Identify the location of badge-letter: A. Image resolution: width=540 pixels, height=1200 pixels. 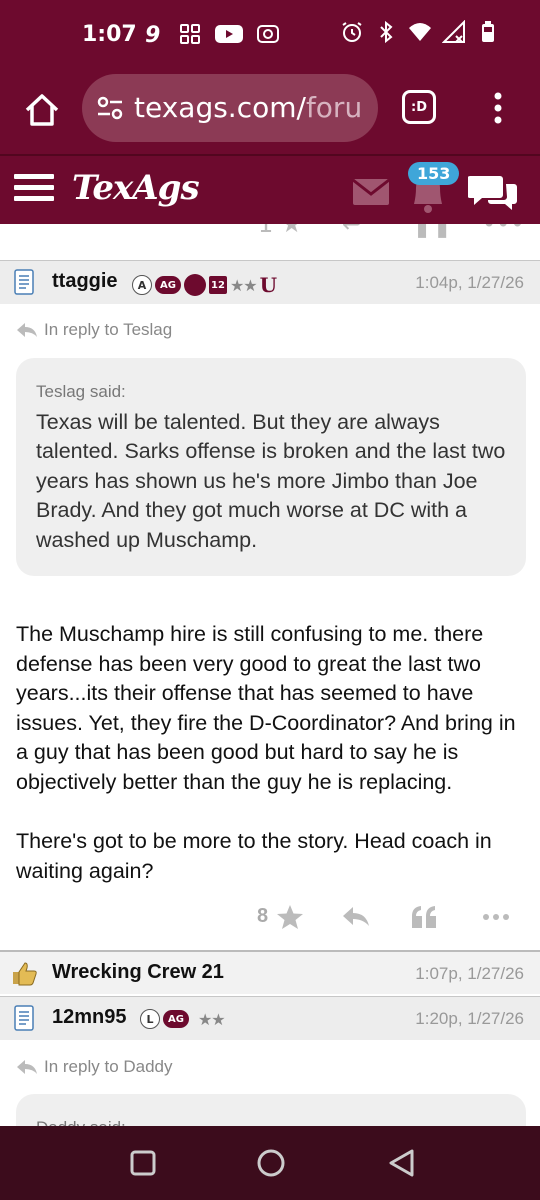
(142, 285).